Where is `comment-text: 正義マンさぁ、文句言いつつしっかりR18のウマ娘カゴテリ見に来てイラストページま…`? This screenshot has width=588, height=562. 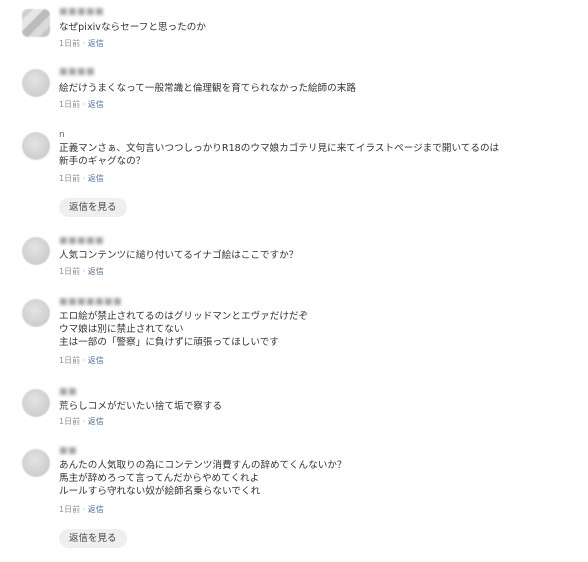
comment-text: 正義マンさぁ、文句言いつつしっかりR18のウマ娘カゴテリ見に来てイラストページま… is located at coordinates (279, 155).